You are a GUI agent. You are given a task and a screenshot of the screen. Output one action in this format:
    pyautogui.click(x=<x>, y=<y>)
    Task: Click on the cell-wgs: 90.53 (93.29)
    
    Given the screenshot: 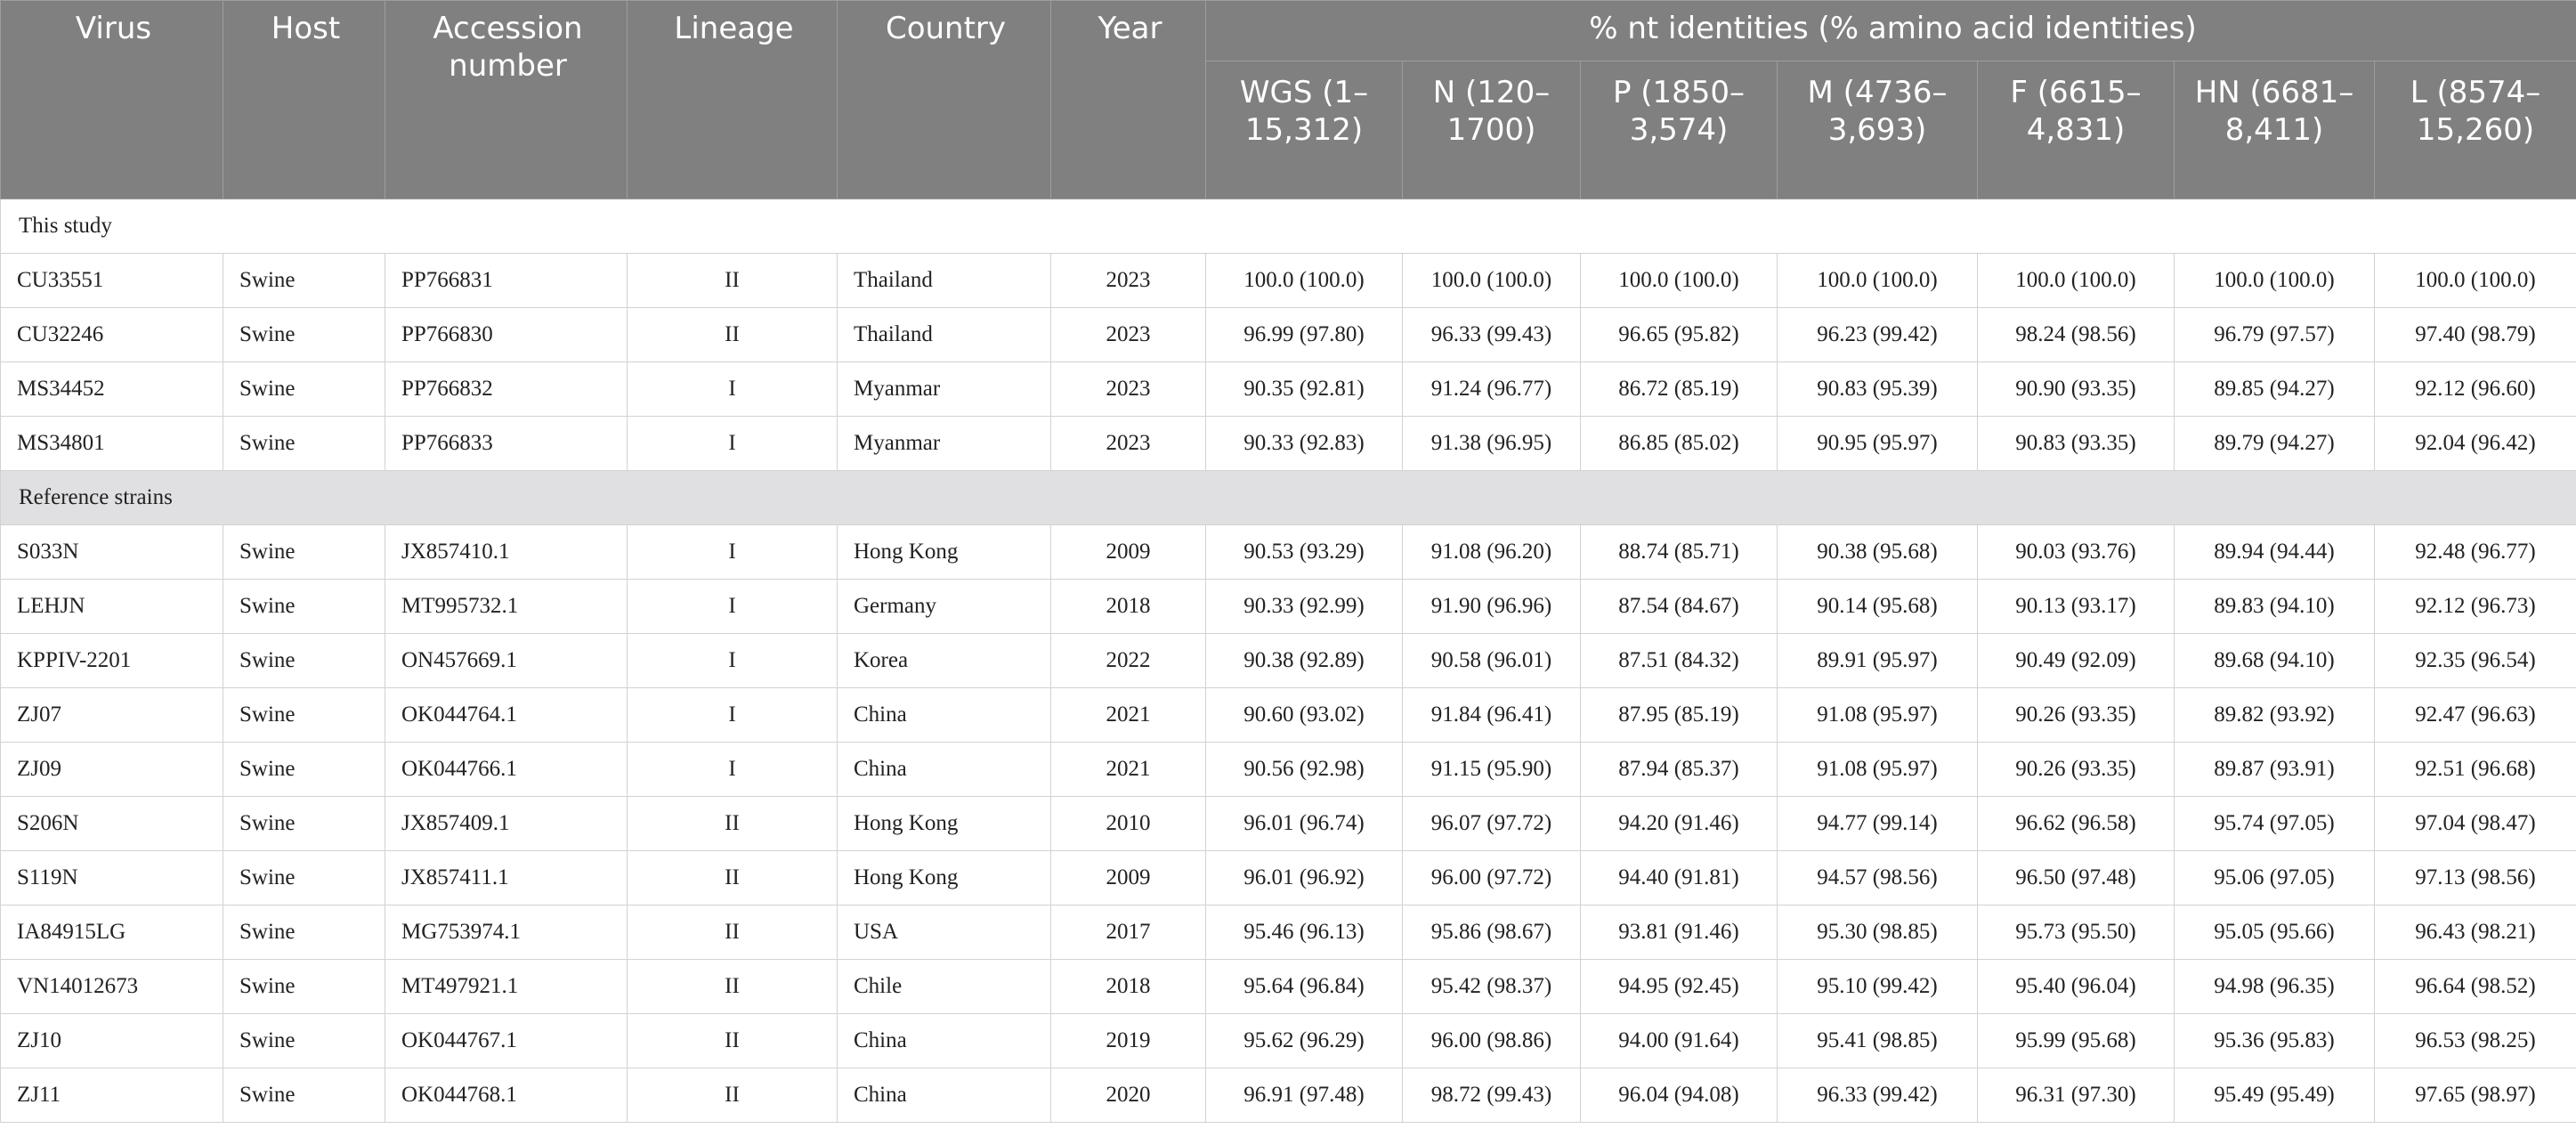 What is the action you would take?
    pyautogui.click(x=1304, y=552)
    